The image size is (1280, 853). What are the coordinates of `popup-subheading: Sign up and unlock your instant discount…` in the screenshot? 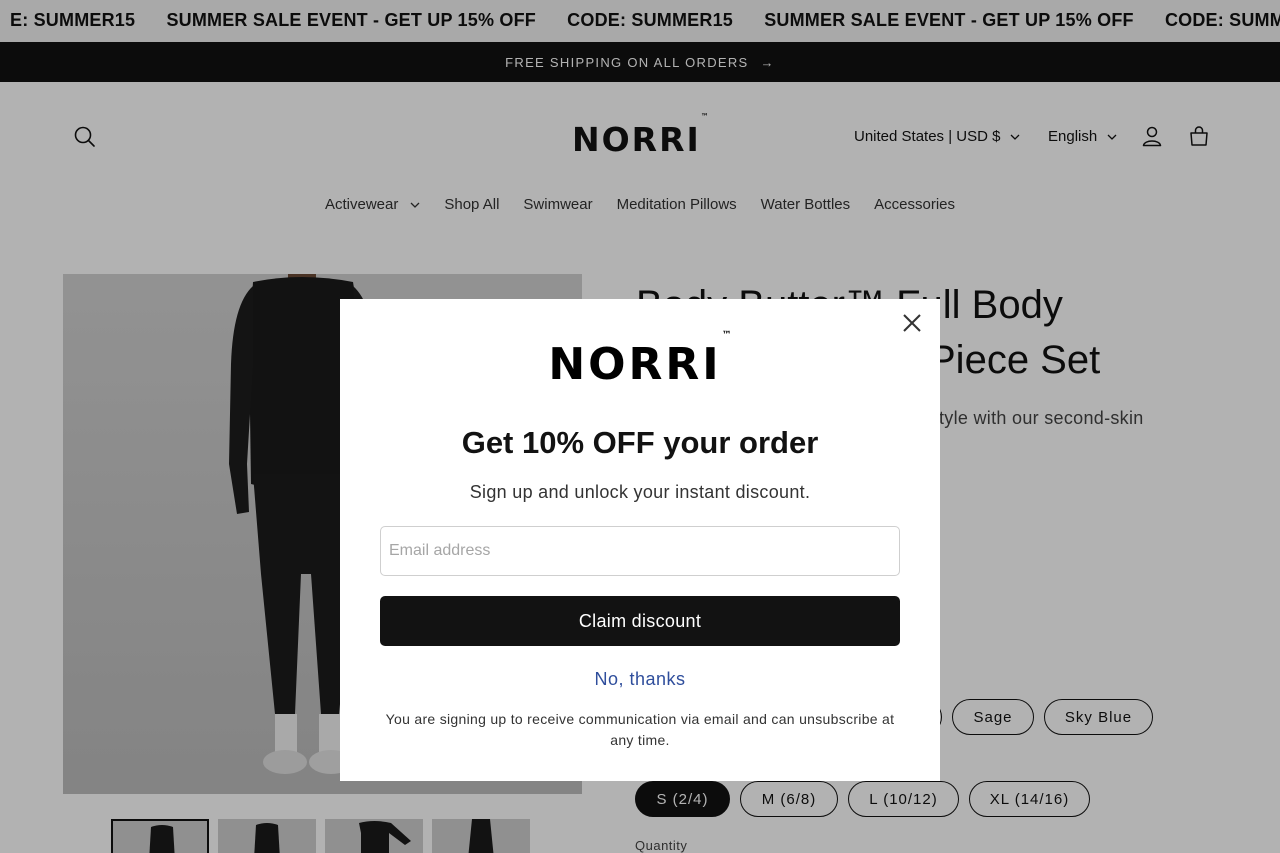 It's located at (640, 492).